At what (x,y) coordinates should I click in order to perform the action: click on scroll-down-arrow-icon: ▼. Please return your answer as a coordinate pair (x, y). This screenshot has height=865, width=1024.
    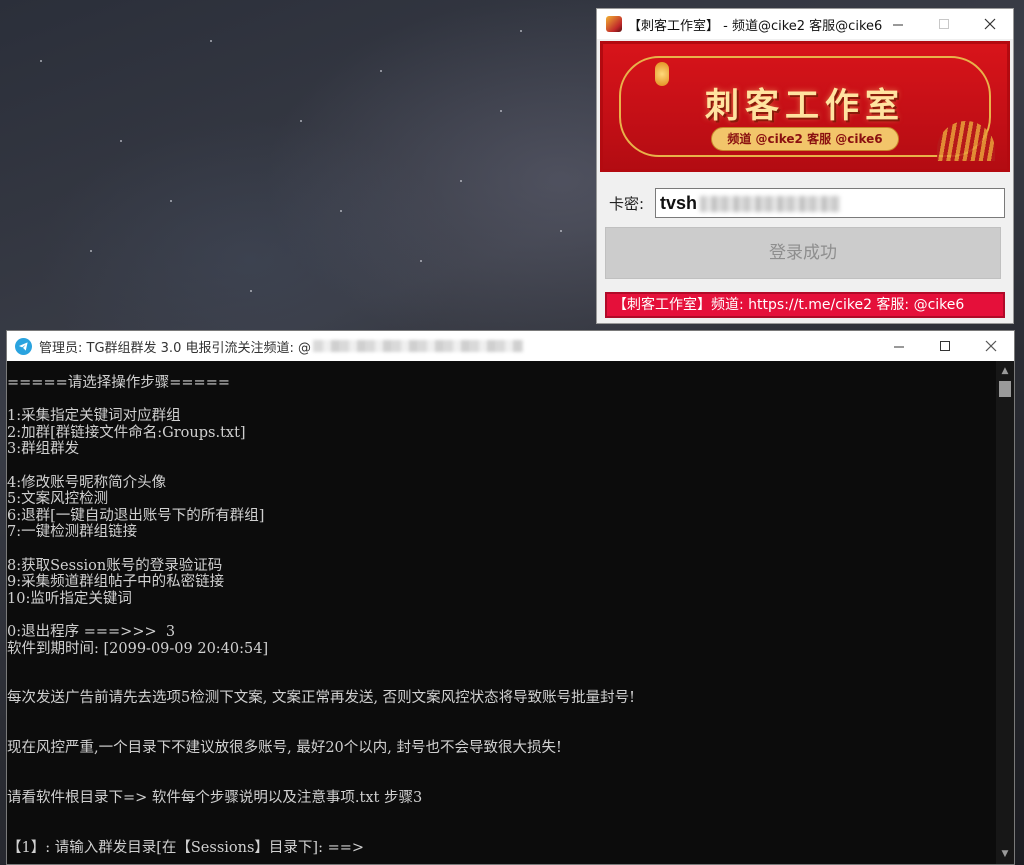
    Looking at the image, I should click on (1005, 854).